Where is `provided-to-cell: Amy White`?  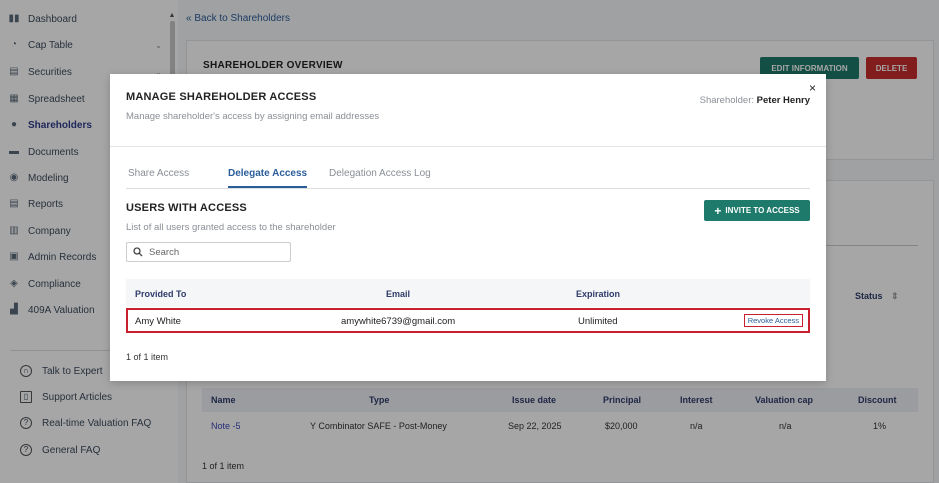 provided-to-cell: Amy White is located at coordinates (158, 321).